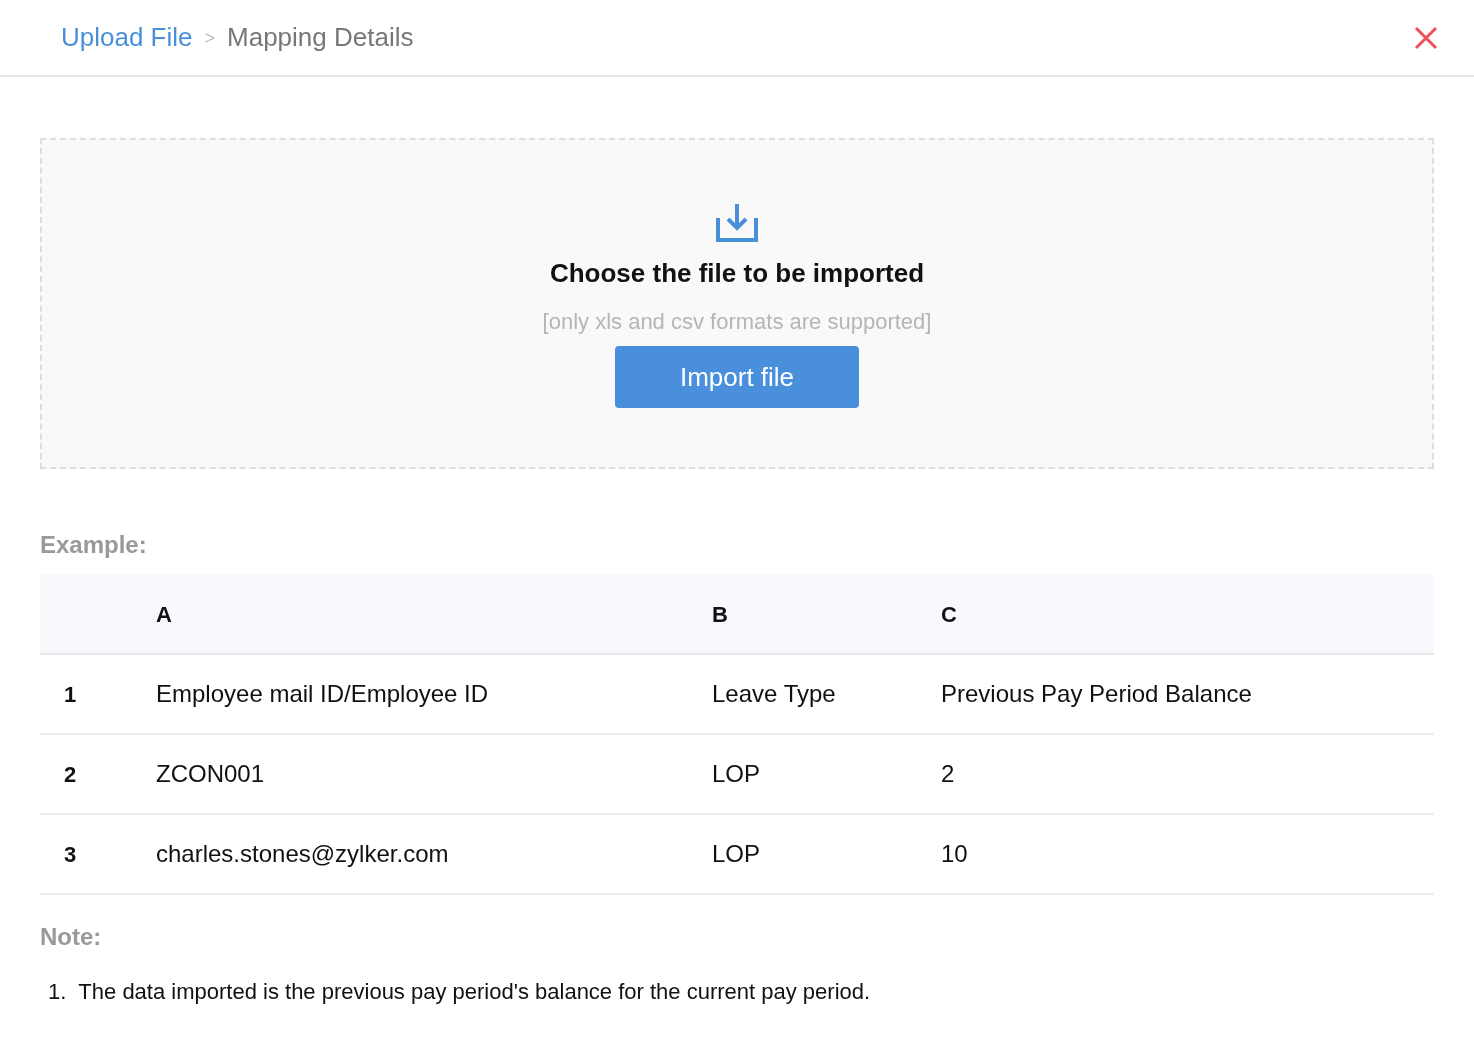  I want to click on breadcrumb-step: Upload File, so click(127, 37).